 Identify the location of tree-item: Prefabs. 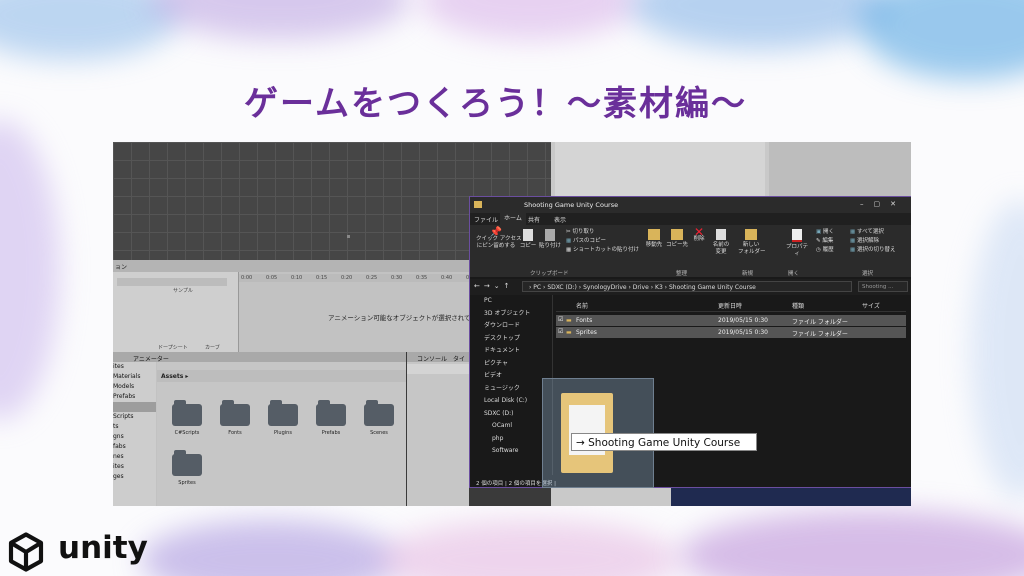
(134, 397).